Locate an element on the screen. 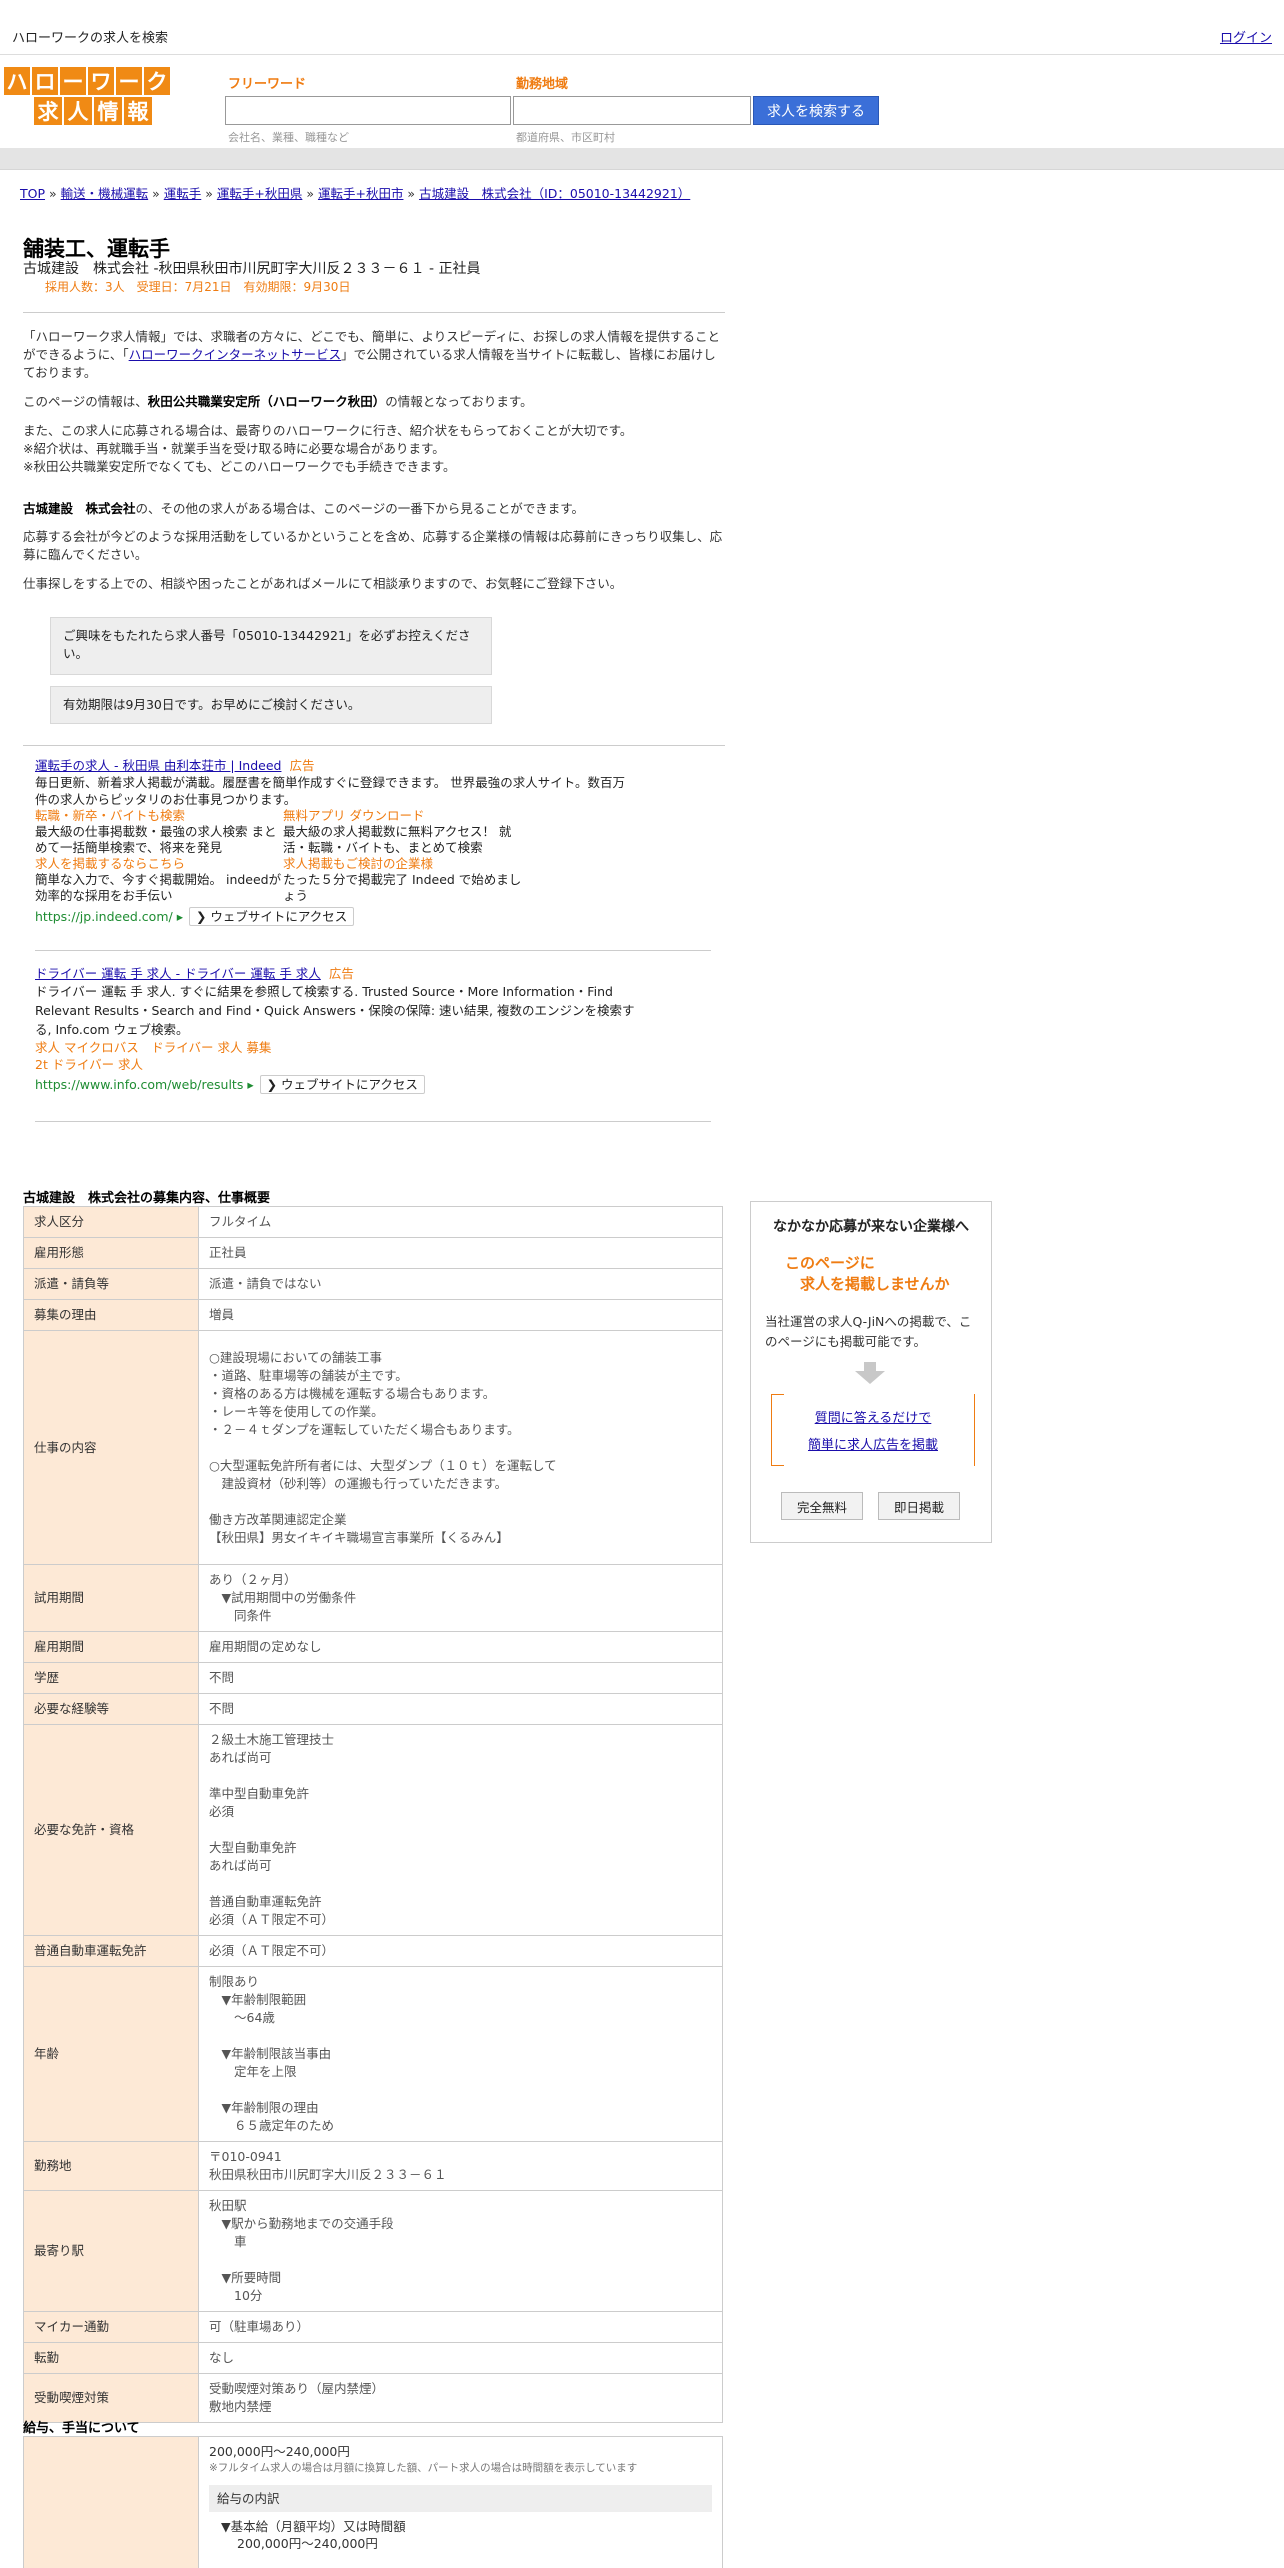 This screenshot has width=1284, height=2568. advertise-link-questions: 質問に答えるだけで is located at coordinates (873, 1416).